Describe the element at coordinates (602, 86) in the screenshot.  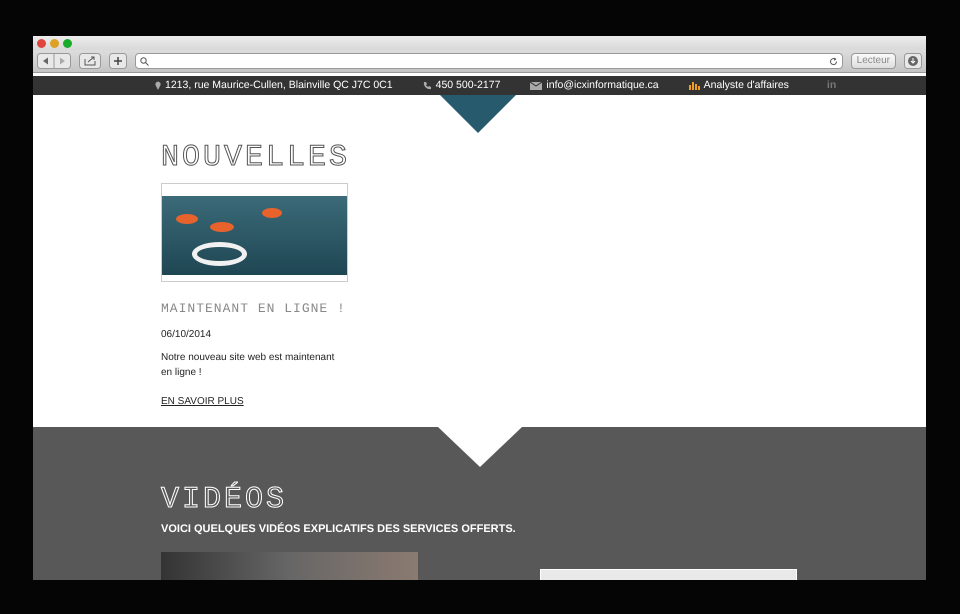
I see `email-link: info@icxinformatique.ca` at that location.